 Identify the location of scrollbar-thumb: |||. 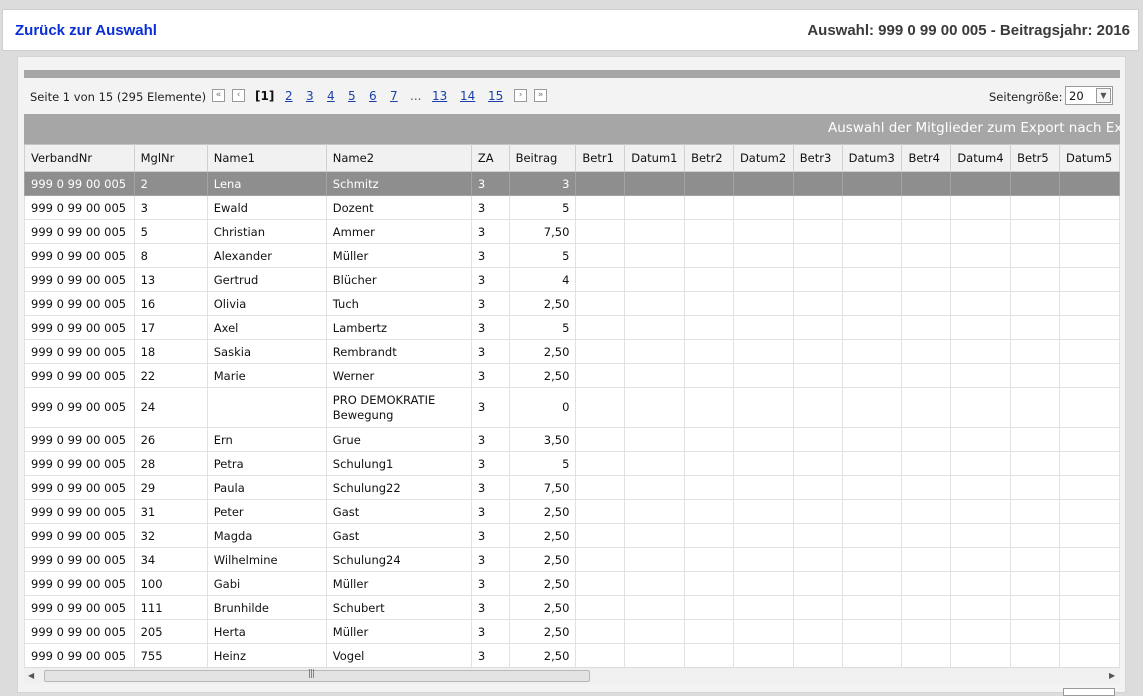
(317, 675).